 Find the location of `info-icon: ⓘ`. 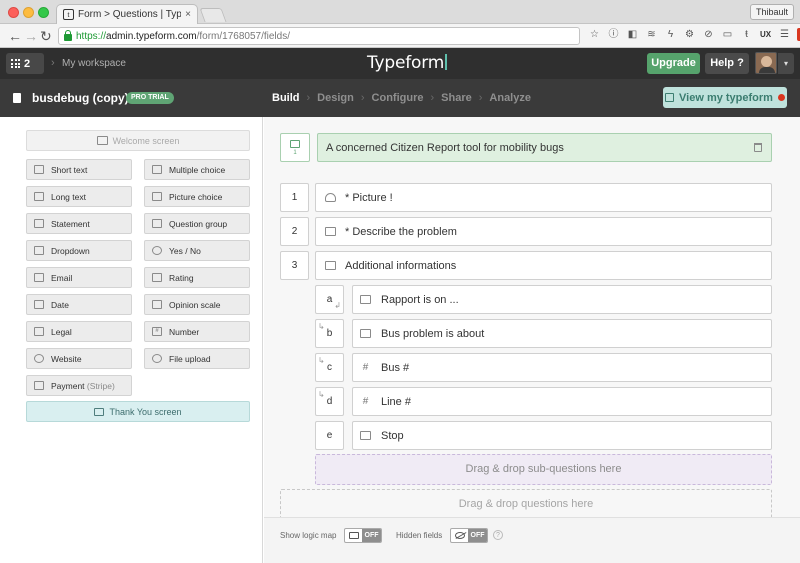

info-icon: ⓘ is located at coordinates (613, 34).